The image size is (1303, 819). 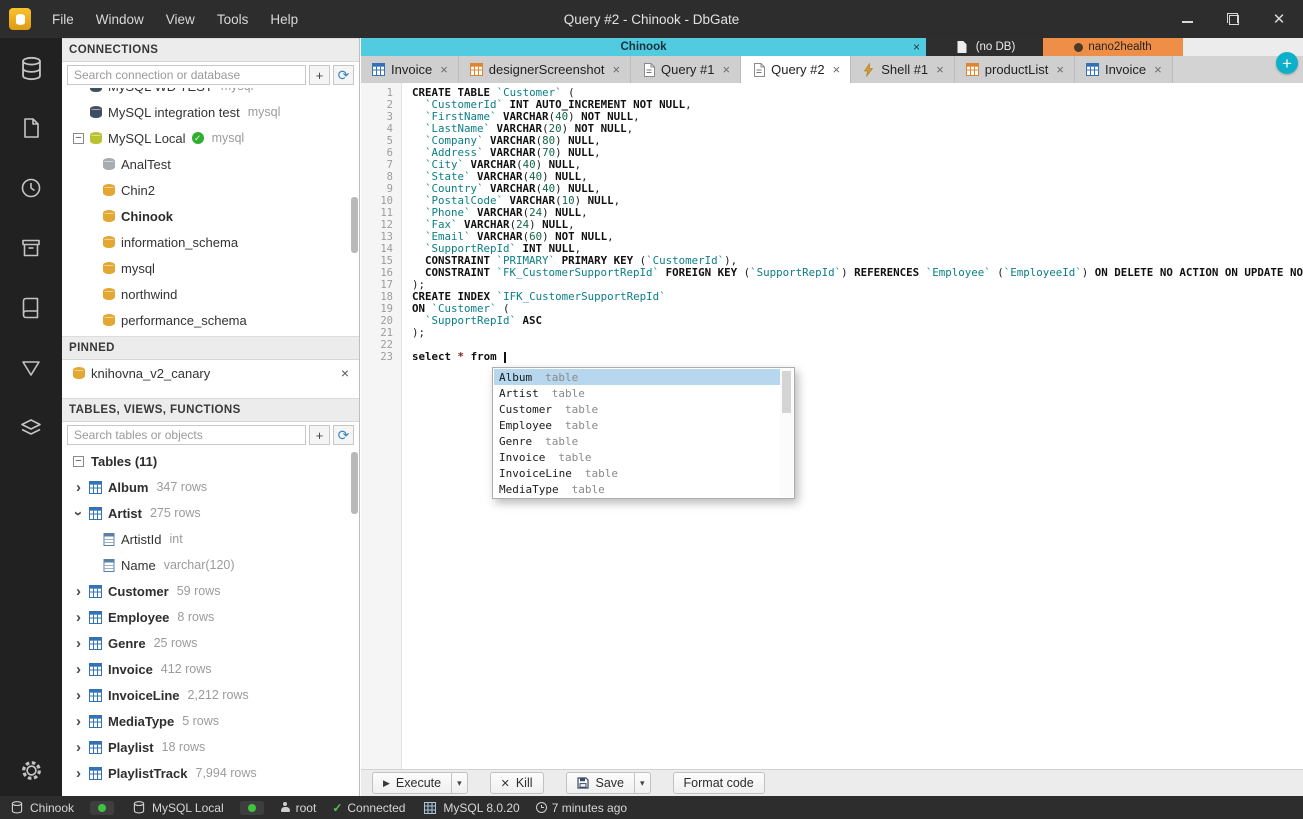 What do you see at coordinates (643, 393) in the screenshot?
I see `autocomplete-item-artist: Artist table` at bounding box center [643, 393].